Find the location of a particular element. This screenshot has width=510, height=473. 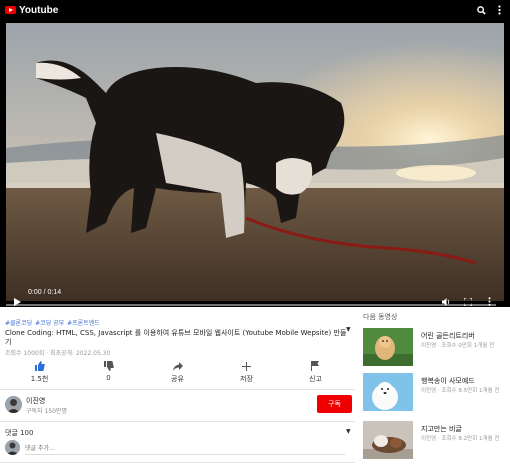

share-button: 공유 is located at coordinates (177, 372).